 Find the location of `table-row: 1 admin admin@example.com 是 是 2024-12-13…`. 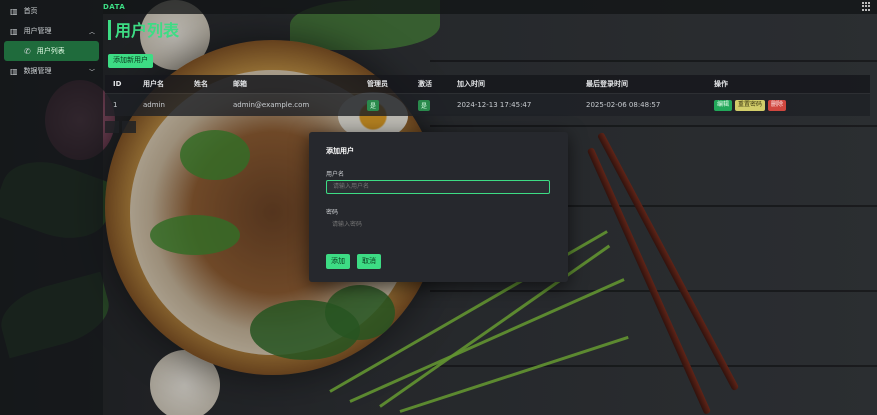

table-row: 1 admin admin@example.com 是 是 2024-12-13… is located at coordinates (487, 104).